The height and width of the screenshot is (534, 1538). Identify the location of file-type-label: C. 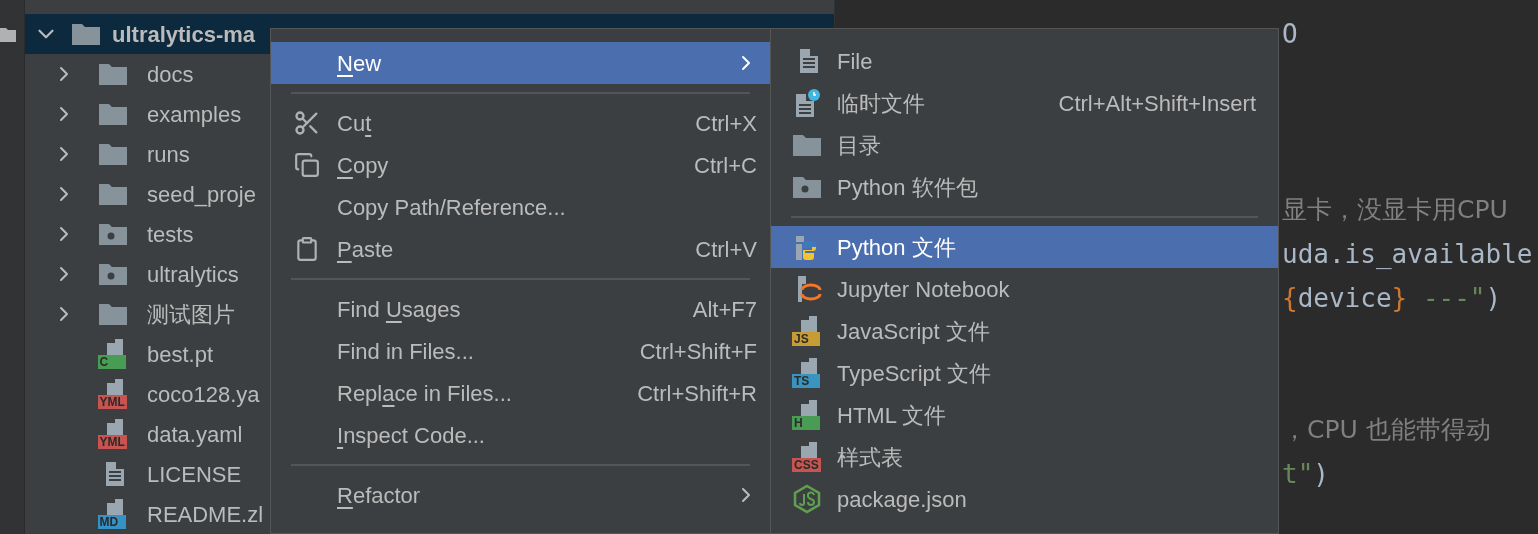
(111, 362).